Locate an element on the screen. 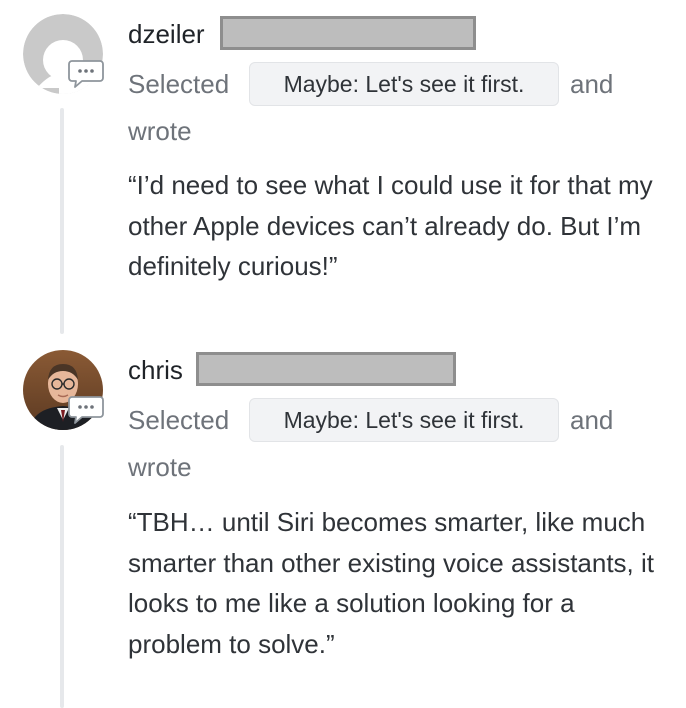 The height and width of the screenshot is (708, 686). username-row: chris is located at coordinates (298, 369).